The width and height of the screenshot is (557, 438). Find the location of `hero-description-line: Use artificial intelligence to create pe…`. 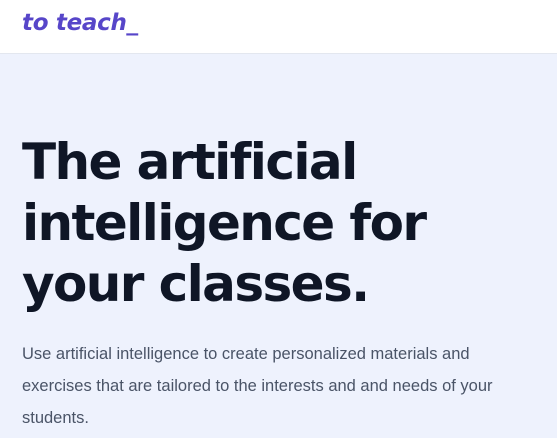

hero-description-line: Use artificial intelligence to create pe… is located at coordinates (246, 354).